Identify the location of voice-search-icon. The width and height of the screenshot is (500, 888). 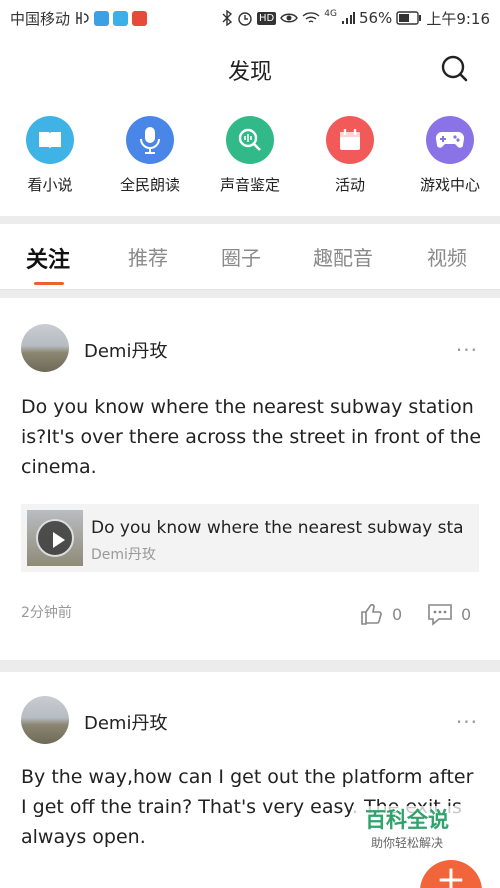
(250, 140).